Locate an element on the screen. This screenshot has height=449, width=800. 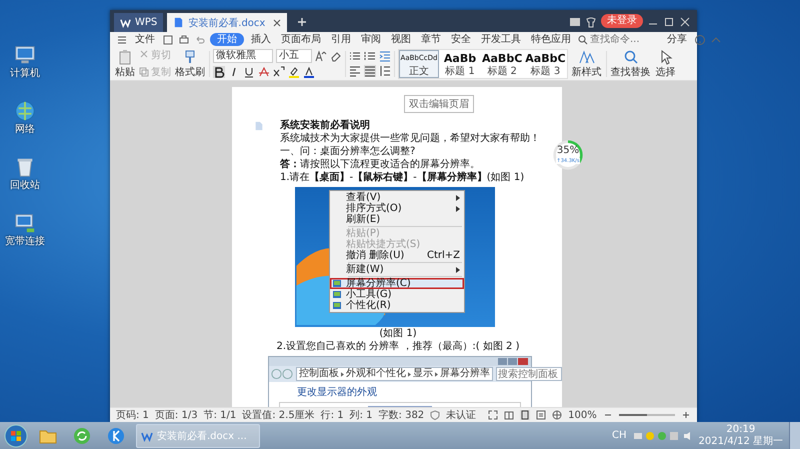
fullscreen-icon is located at coordinates (493, 415).